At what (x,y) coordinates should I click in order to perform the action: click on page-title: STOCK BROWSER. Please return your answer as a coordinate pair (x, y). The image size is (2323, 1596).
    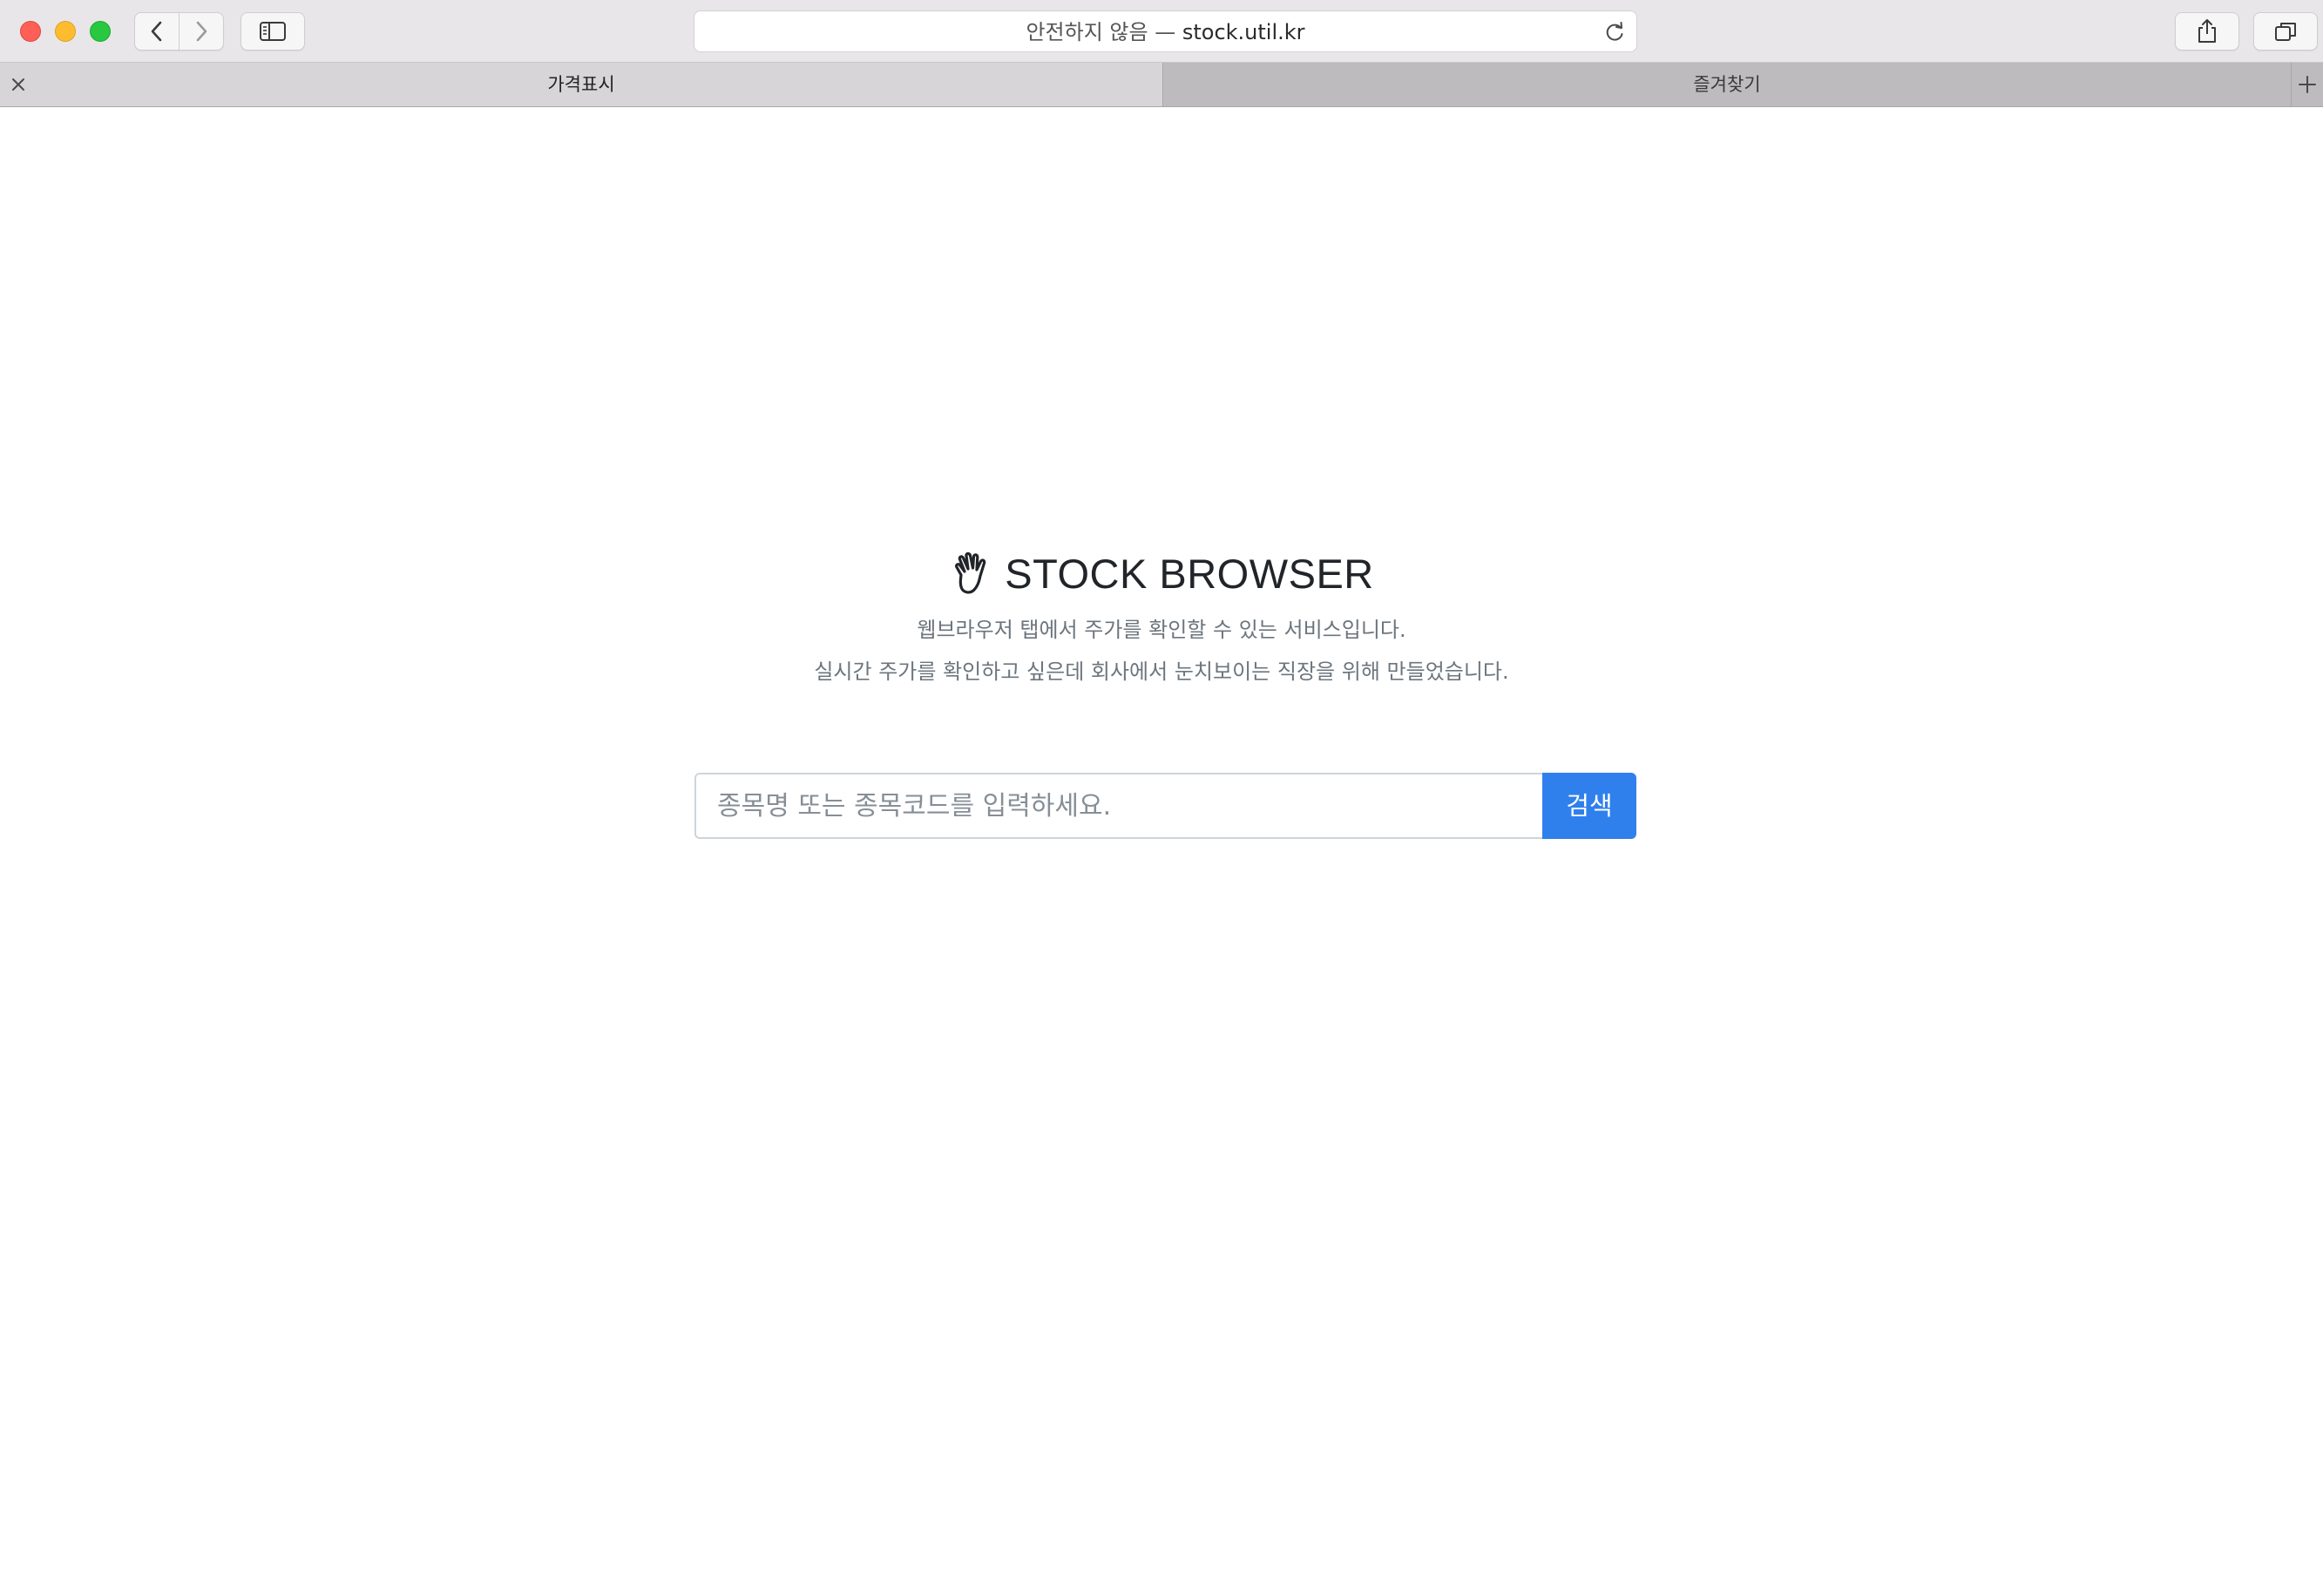
    Looking at the image, I should click on (1189, 573).